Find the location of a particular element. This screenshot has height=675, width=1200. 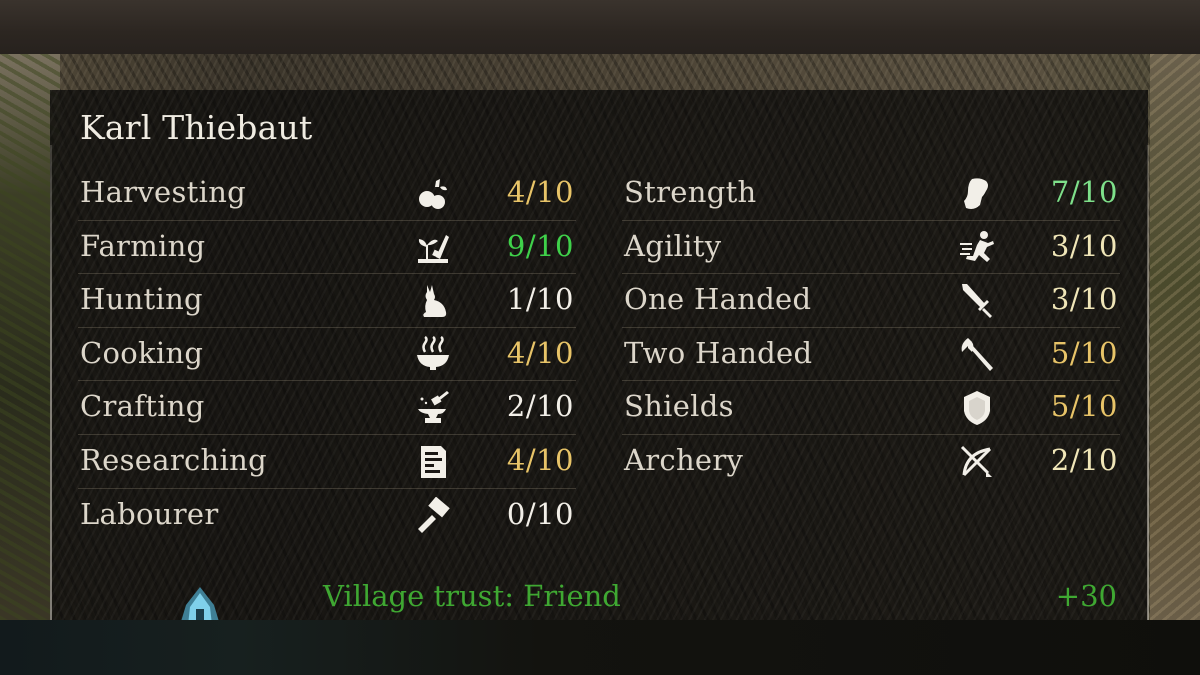

panel-border-left is located at coordinates (51, 382).